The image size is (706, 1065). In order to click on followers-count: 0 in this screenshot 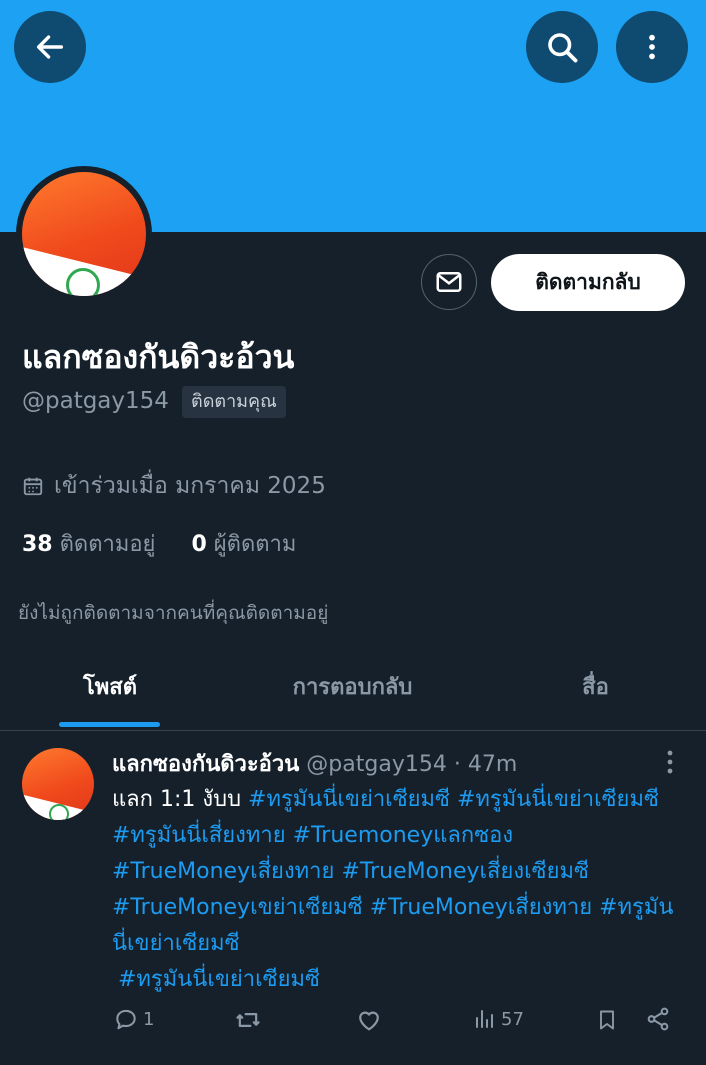, I will do `click(199, 544)`.